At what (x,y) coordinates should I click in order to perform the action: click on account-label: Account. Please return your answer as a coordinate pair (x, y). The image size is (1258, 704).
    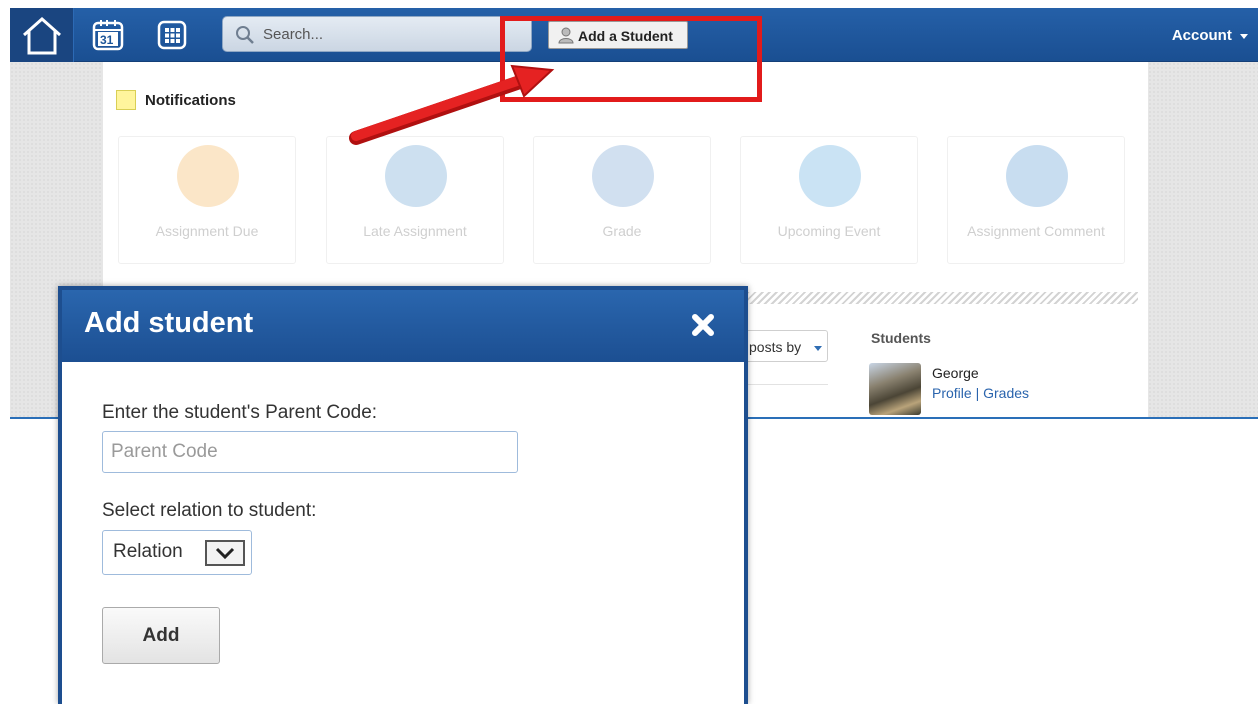
    Looking at the image, I should click on (1201, 35).